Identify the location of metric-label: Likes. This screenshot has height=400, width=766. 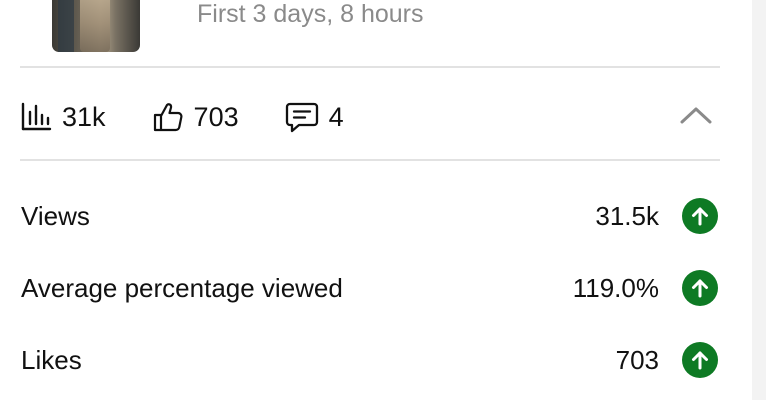
(51, 360).